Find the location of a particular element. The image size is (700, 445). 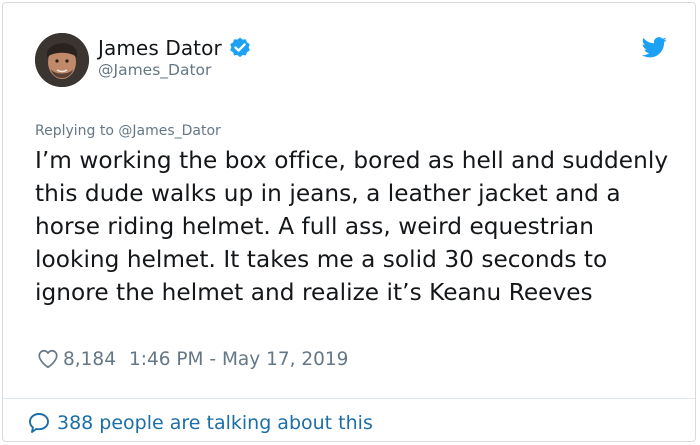

author-handle: @James_Dator is located at coordinates (154, 70).